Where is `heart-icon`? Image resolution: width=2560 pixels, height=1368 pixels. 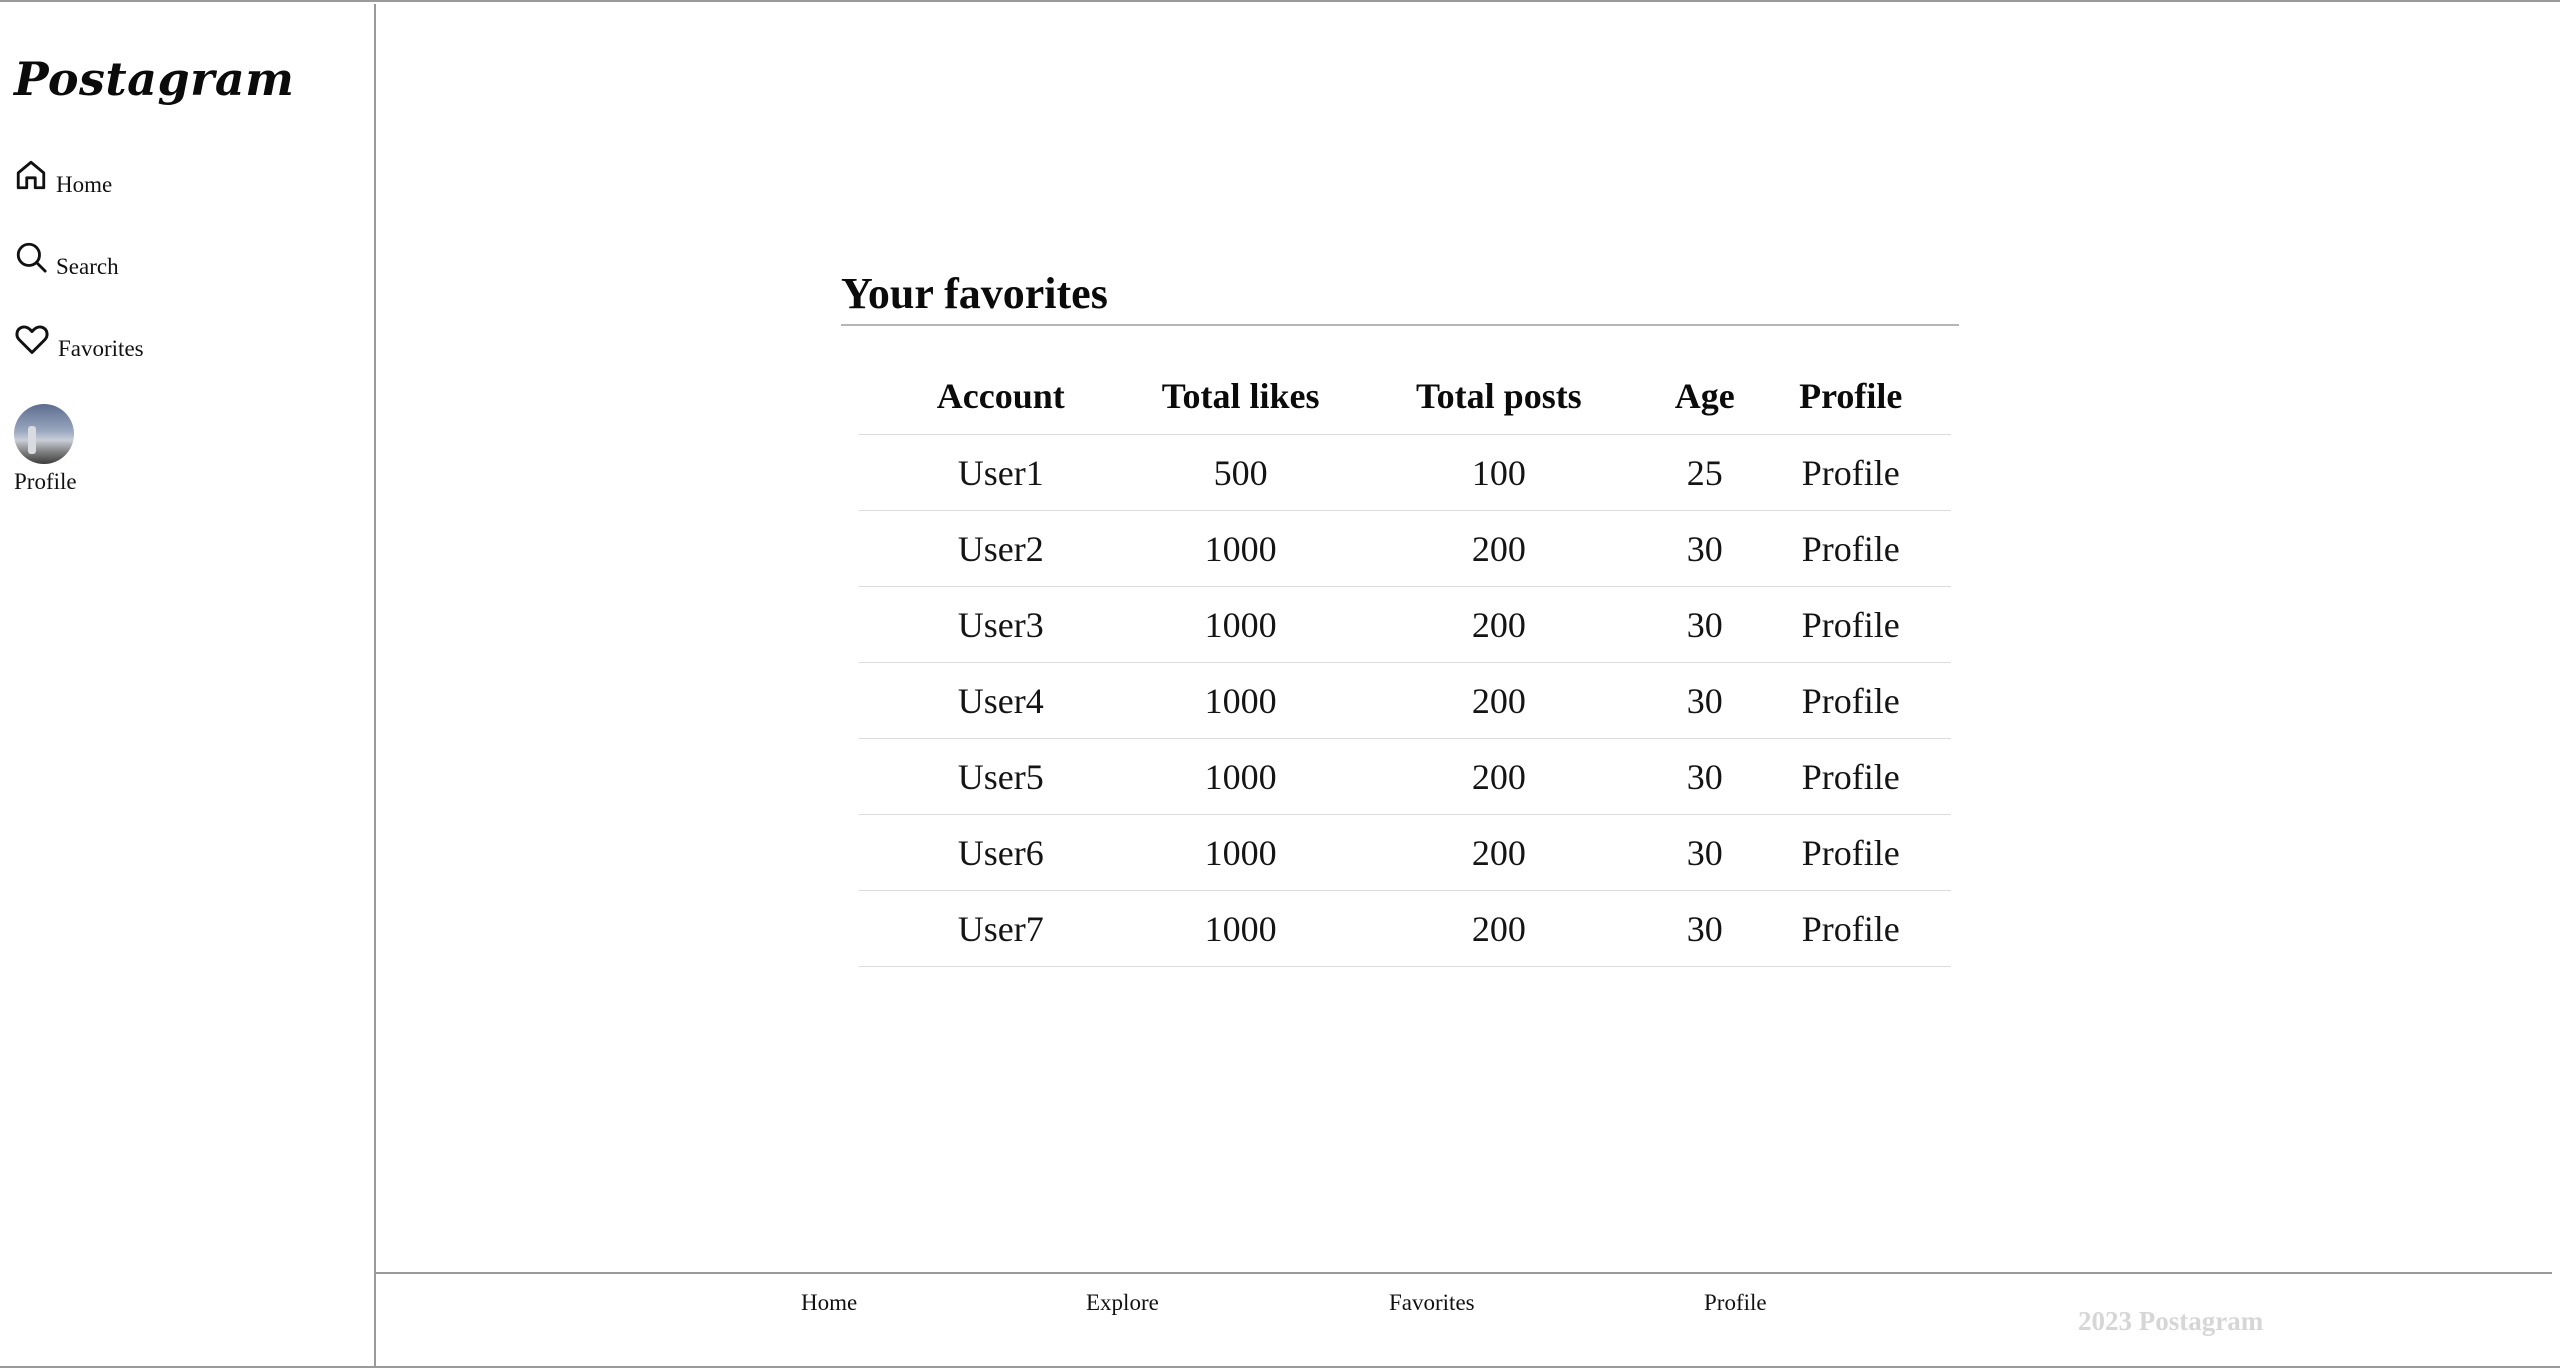 heart-icon is located at coordinates (32, 339).